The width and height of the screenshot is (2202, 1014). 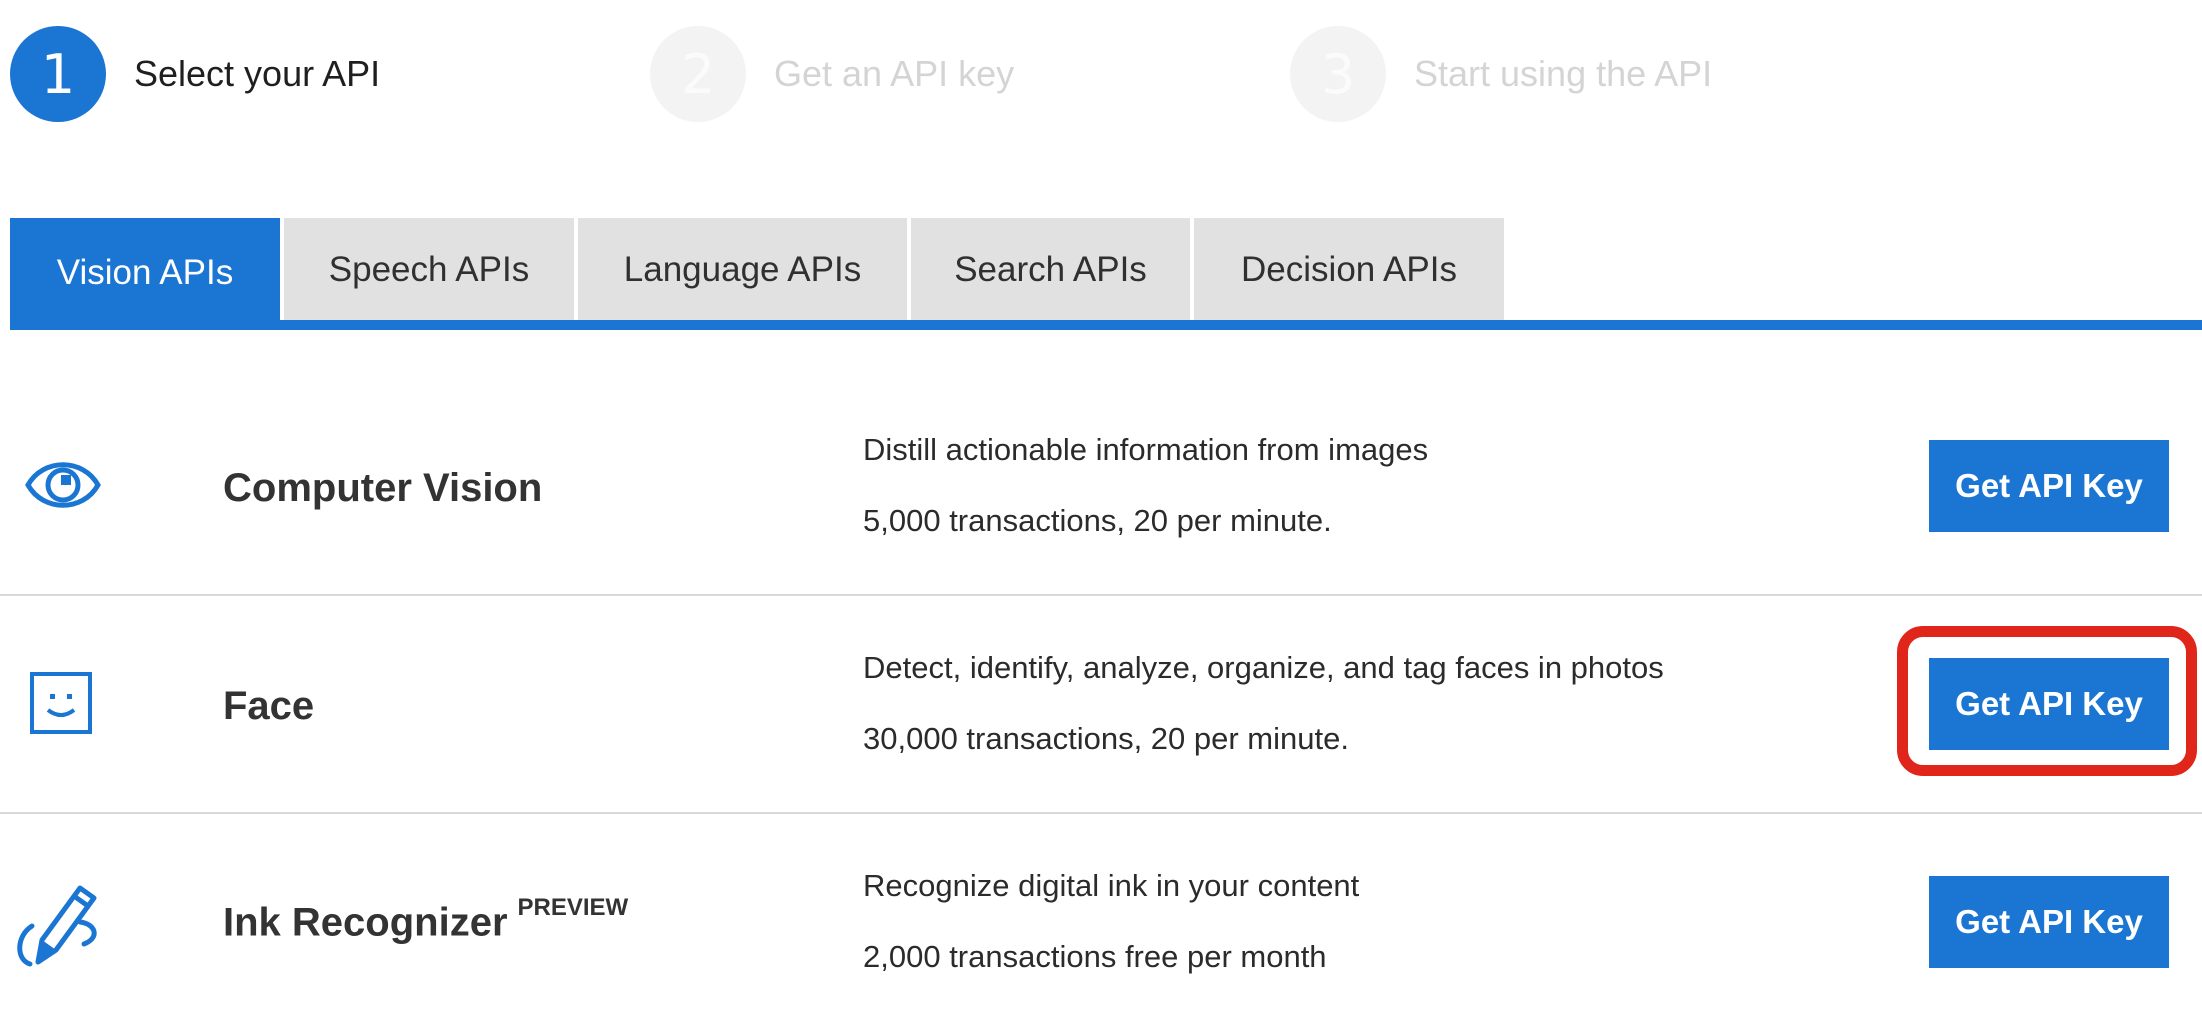 I want to click on api-title: Face, so click(x=269, y=706).